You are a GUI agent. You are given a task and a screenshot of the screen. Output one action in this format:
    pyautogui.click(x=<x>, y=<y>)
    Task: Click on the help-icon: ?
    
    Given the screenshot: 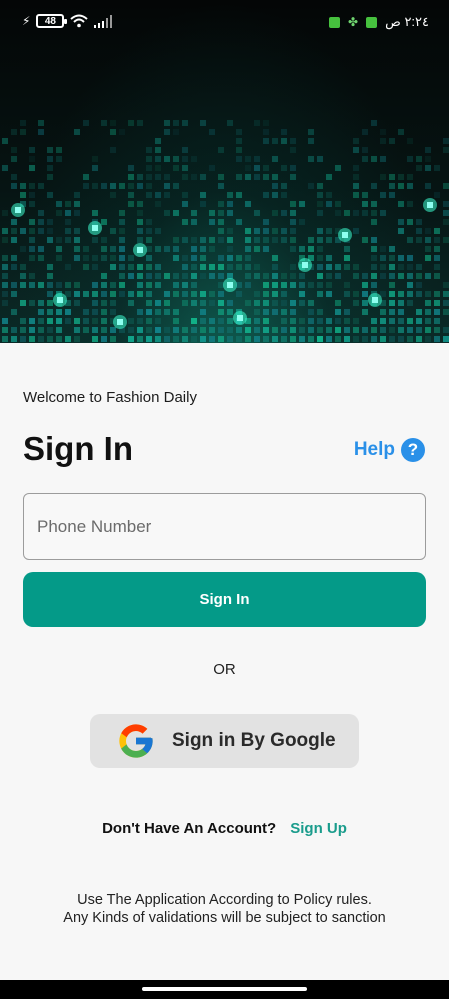 What is the action you would take?
    pyautogui.click(x=413, y=450)
    